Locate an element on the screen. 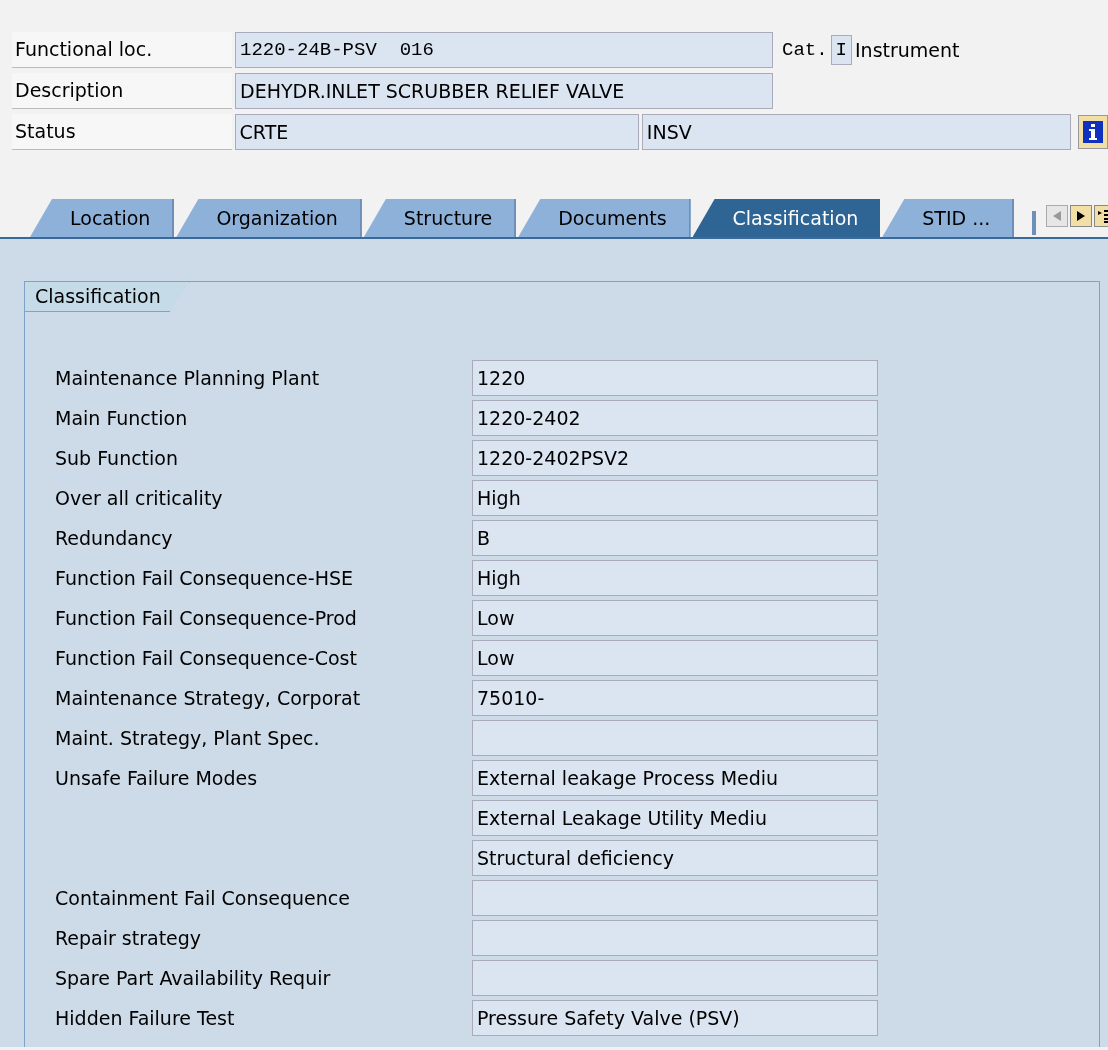  field-label: Hidden Failure Test is located at coordinates (145, 1018).